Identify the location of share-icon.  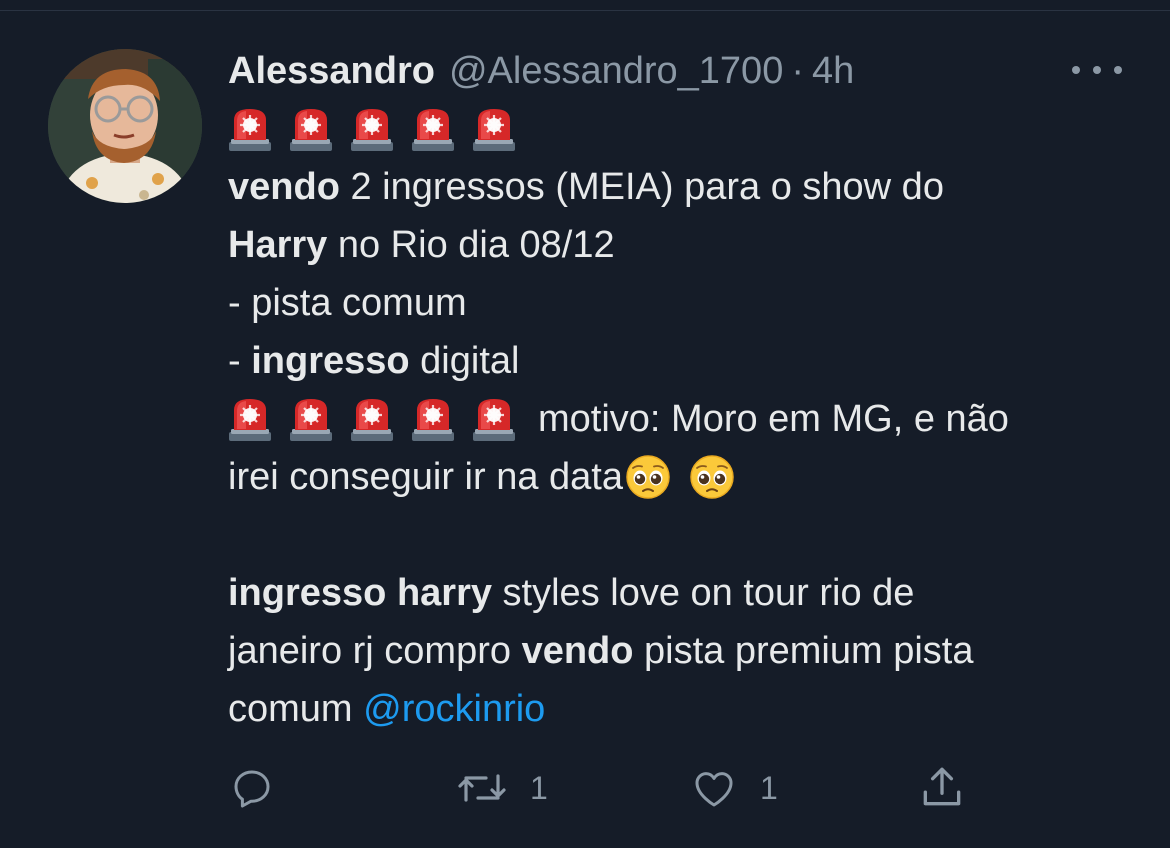
(942, 786).